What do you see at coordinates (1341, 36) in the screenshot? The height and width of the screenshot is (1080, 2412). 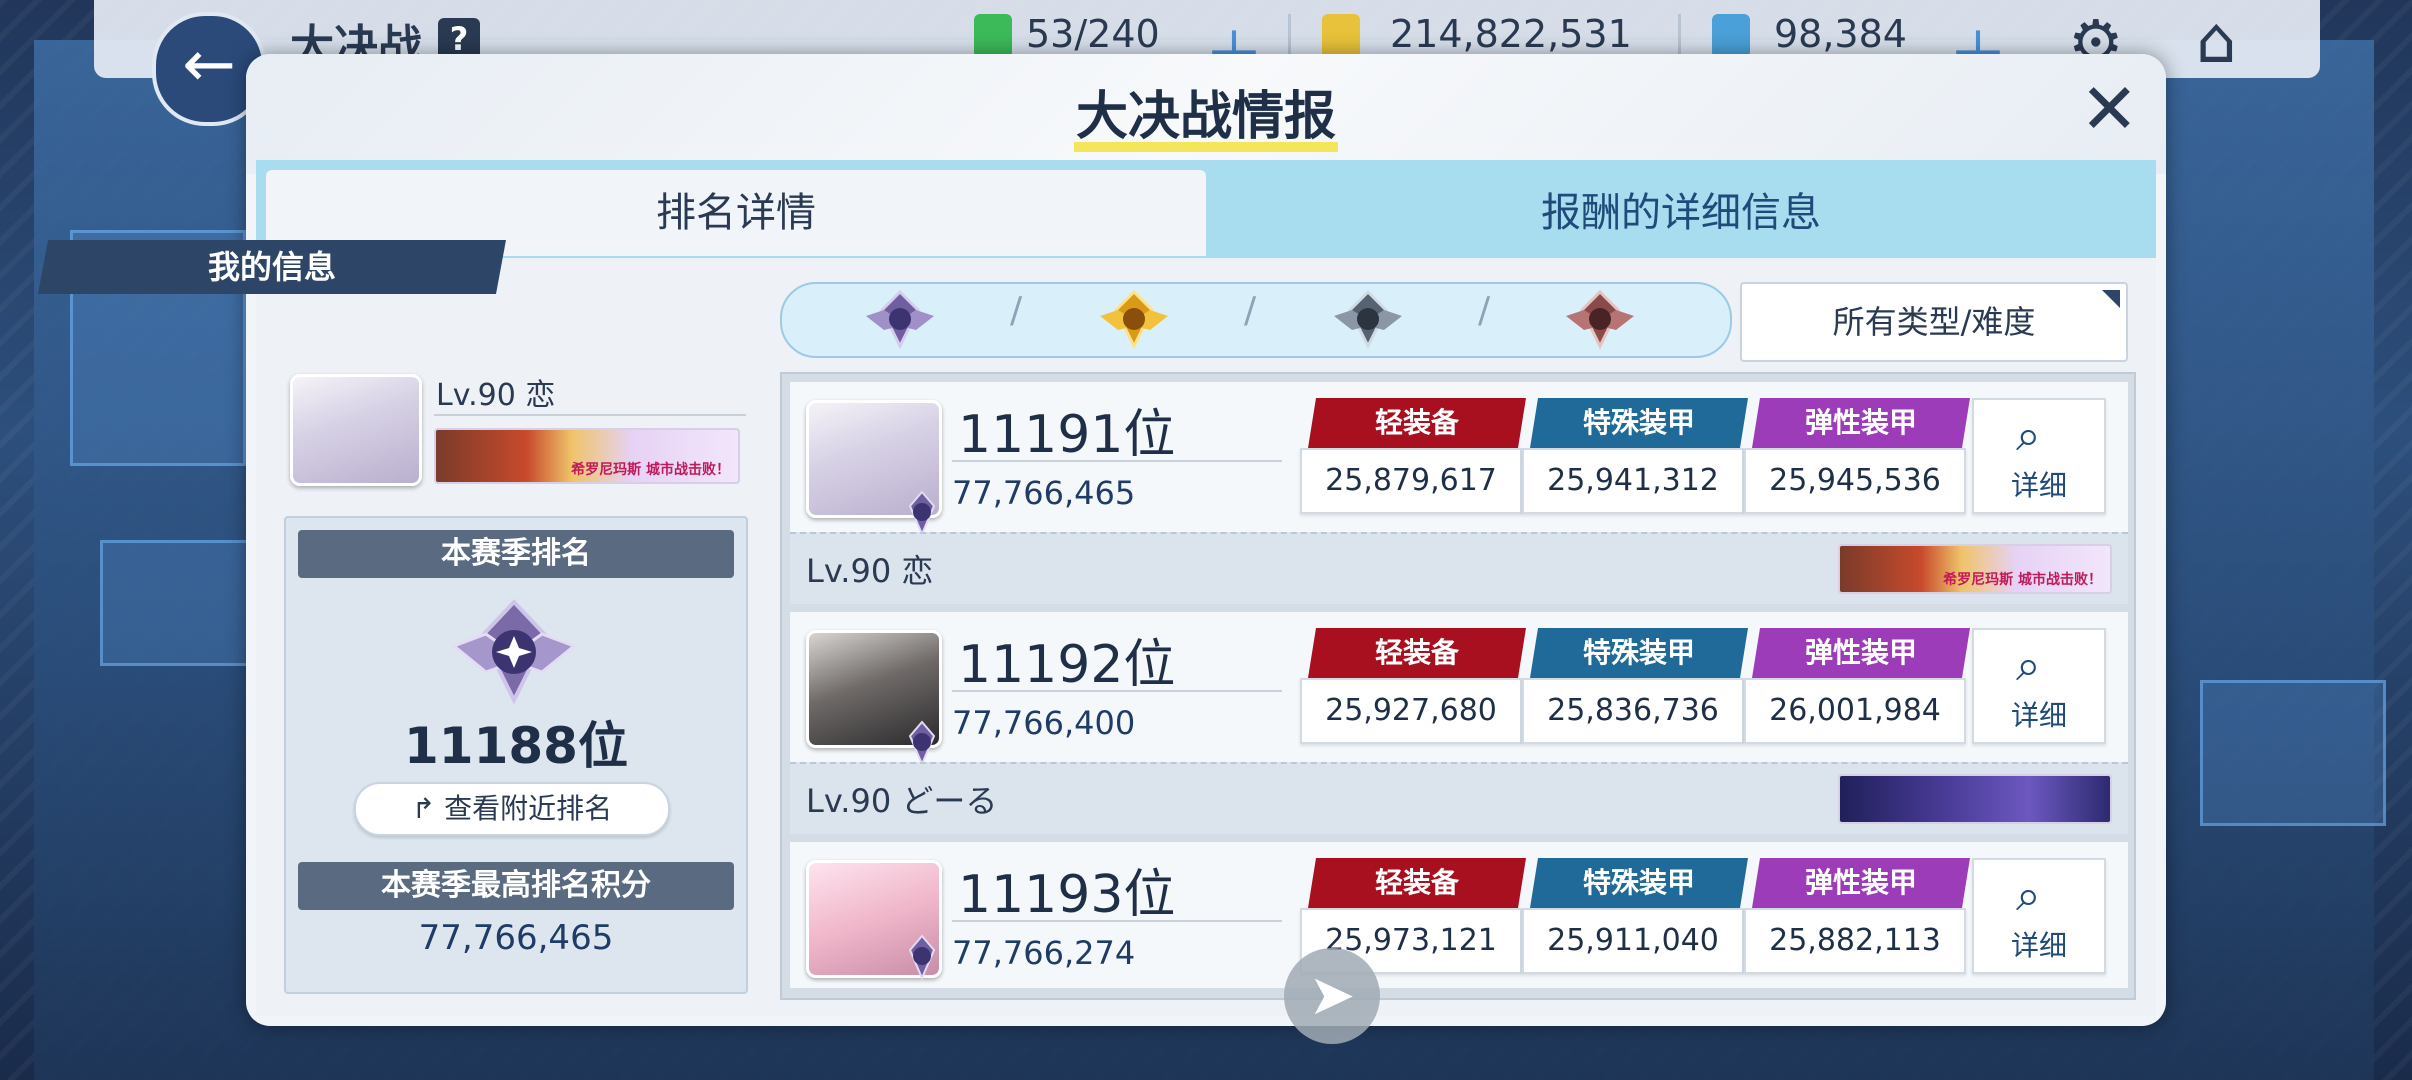 I see `credit-icon` at bounding box center [1341, 36].